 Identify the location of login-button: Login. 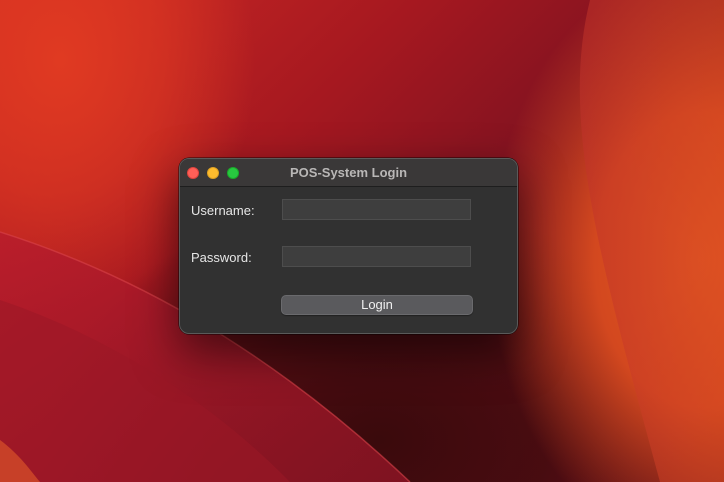
(377, 305).